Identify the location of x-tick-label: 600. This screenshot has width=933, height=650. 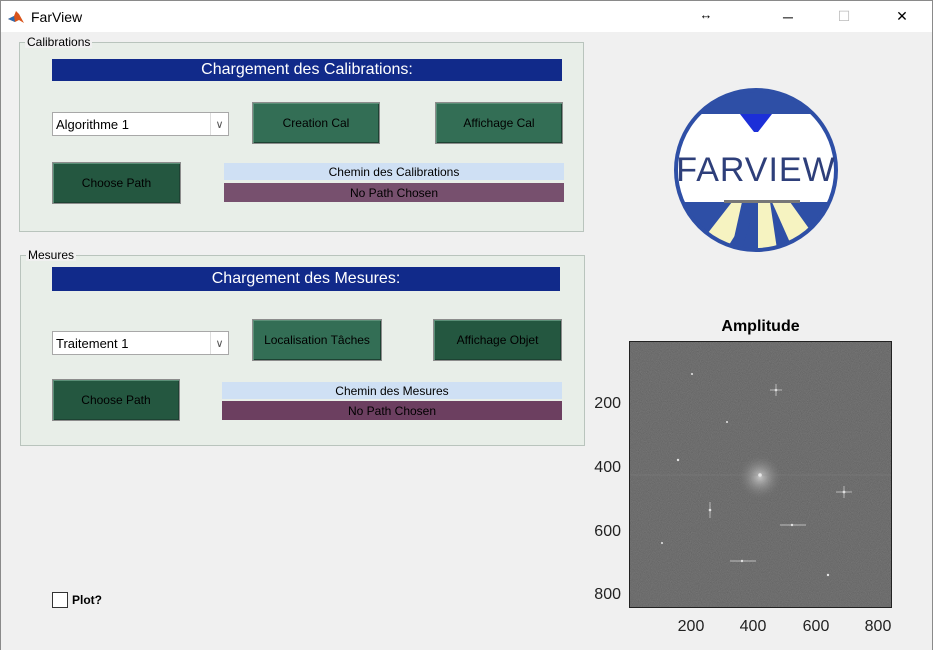
(816, 626).